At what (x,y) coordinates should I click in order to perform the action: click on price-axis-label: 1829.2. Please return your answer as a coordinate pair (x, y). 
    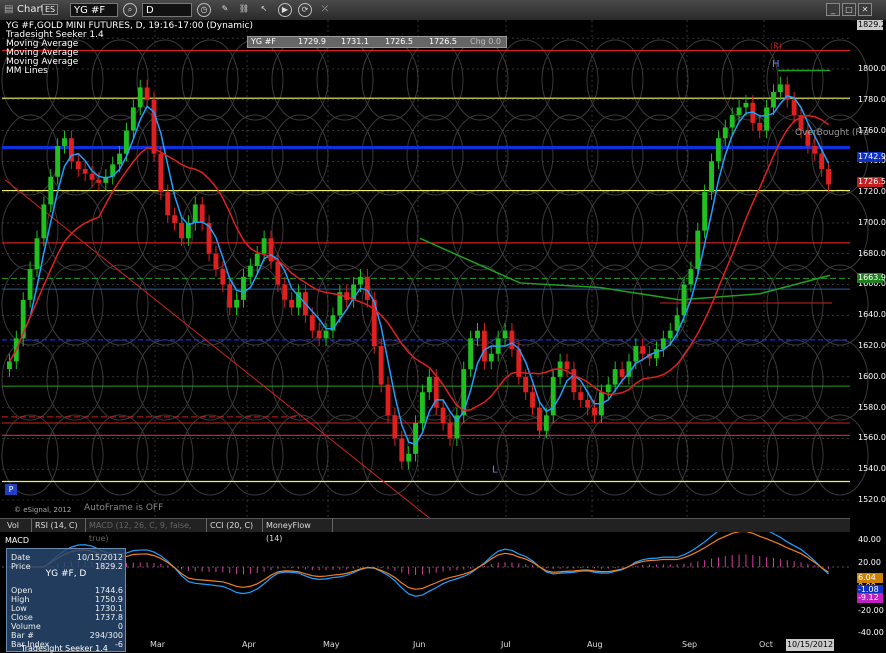
    Looking at the image, I should click on (871, 25).